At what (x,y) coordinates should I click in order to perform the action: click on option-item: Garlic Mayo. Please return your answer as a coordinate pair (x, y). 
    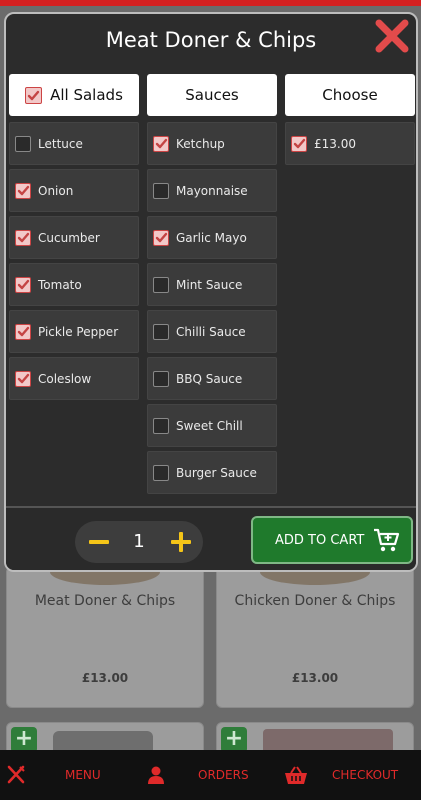
    Looking at the image, I should click on (212, 237).